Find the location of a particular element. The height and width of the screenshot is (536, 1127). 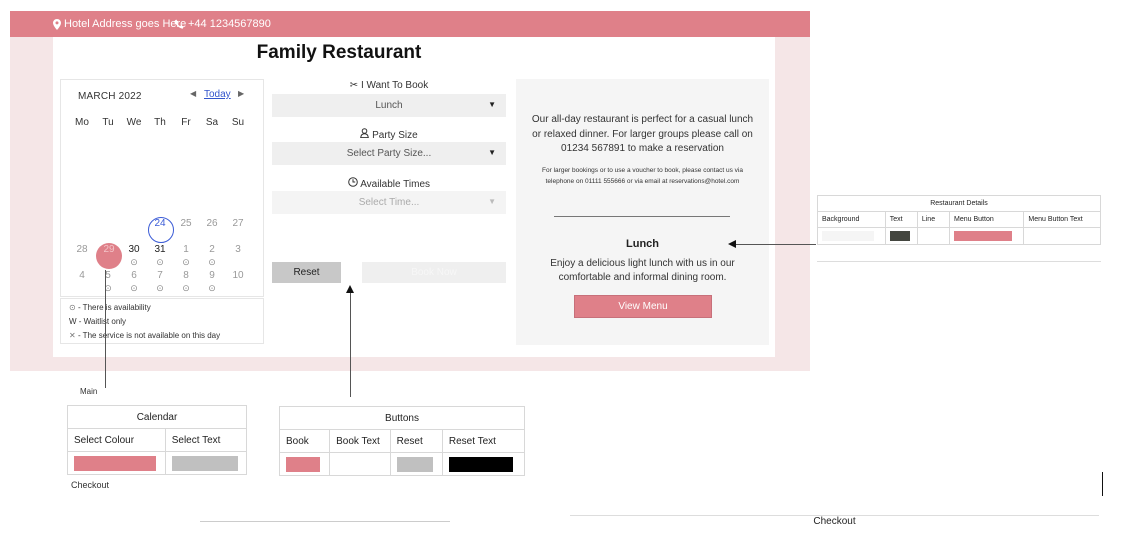

divider is located at coordinates (325, 521).